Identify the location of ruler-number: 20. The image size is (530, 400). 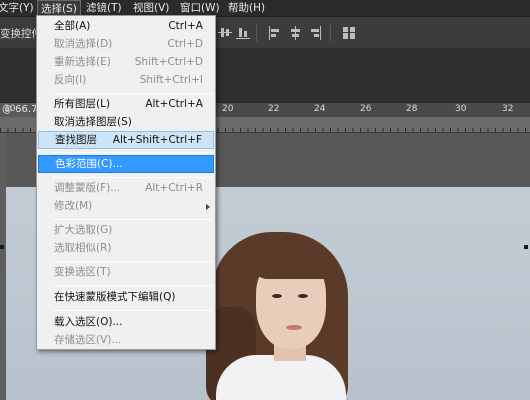
(228, 109).